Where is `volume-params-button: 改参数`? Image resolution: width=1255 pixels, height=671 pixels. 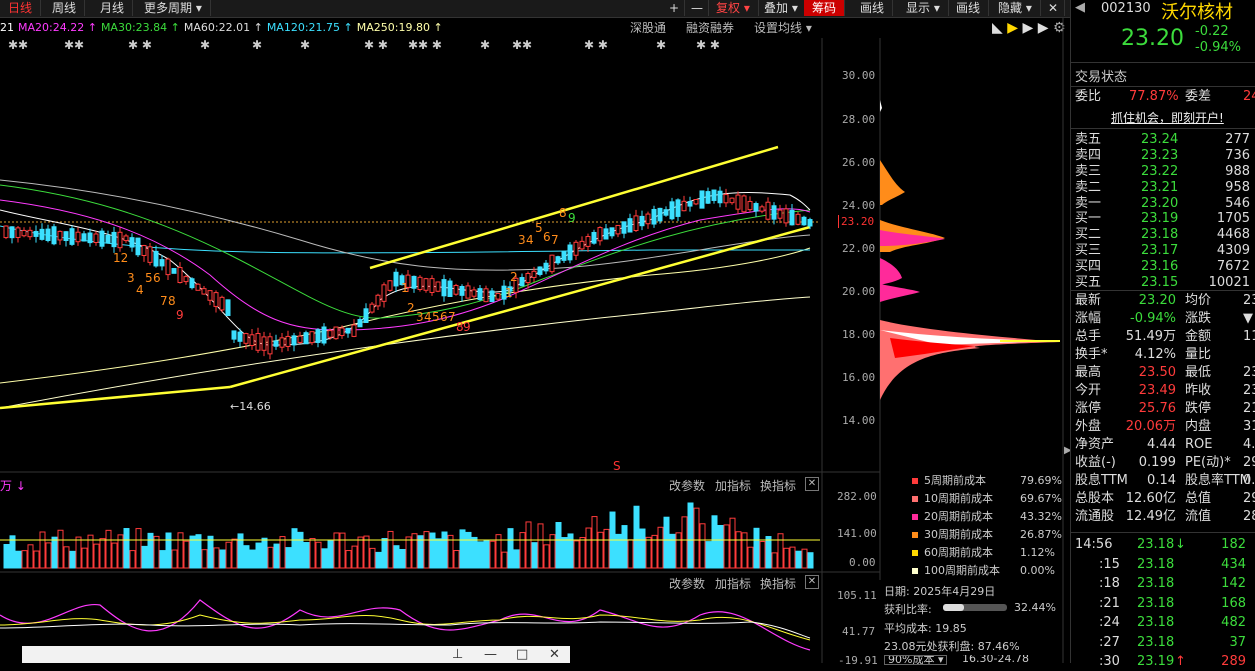
volume-params-button: 改参数 is located at coordinates (687, 485).